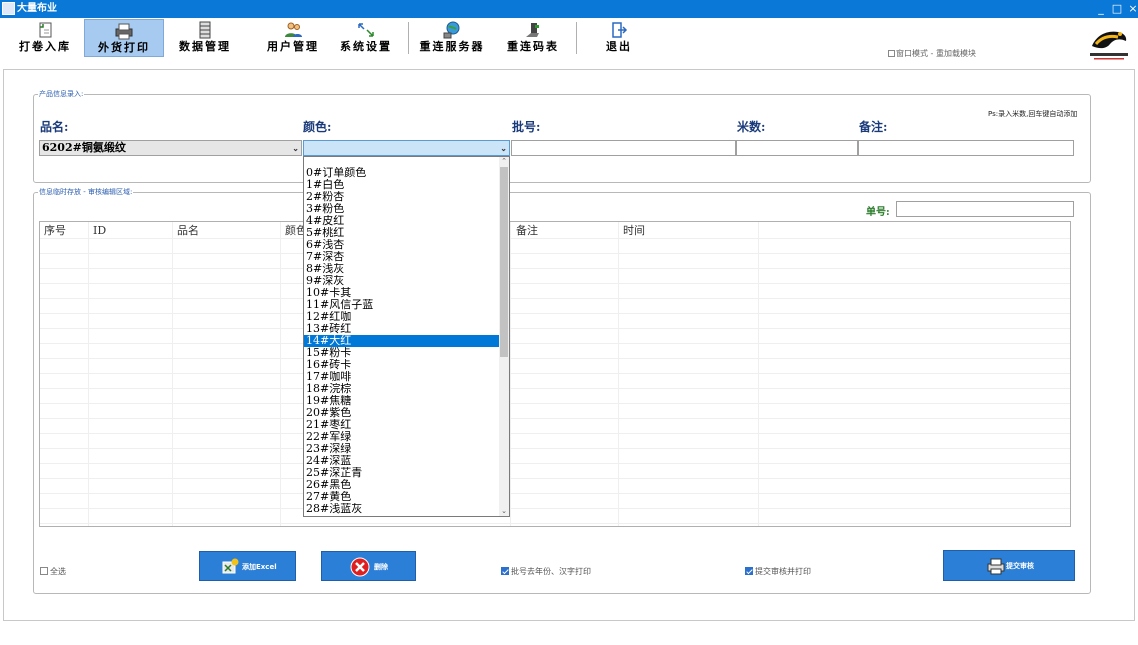 Image resolution: width=1138 pixels, height=645 pixels. I want to click on color-option: 9#深灰, so click(402, 281).